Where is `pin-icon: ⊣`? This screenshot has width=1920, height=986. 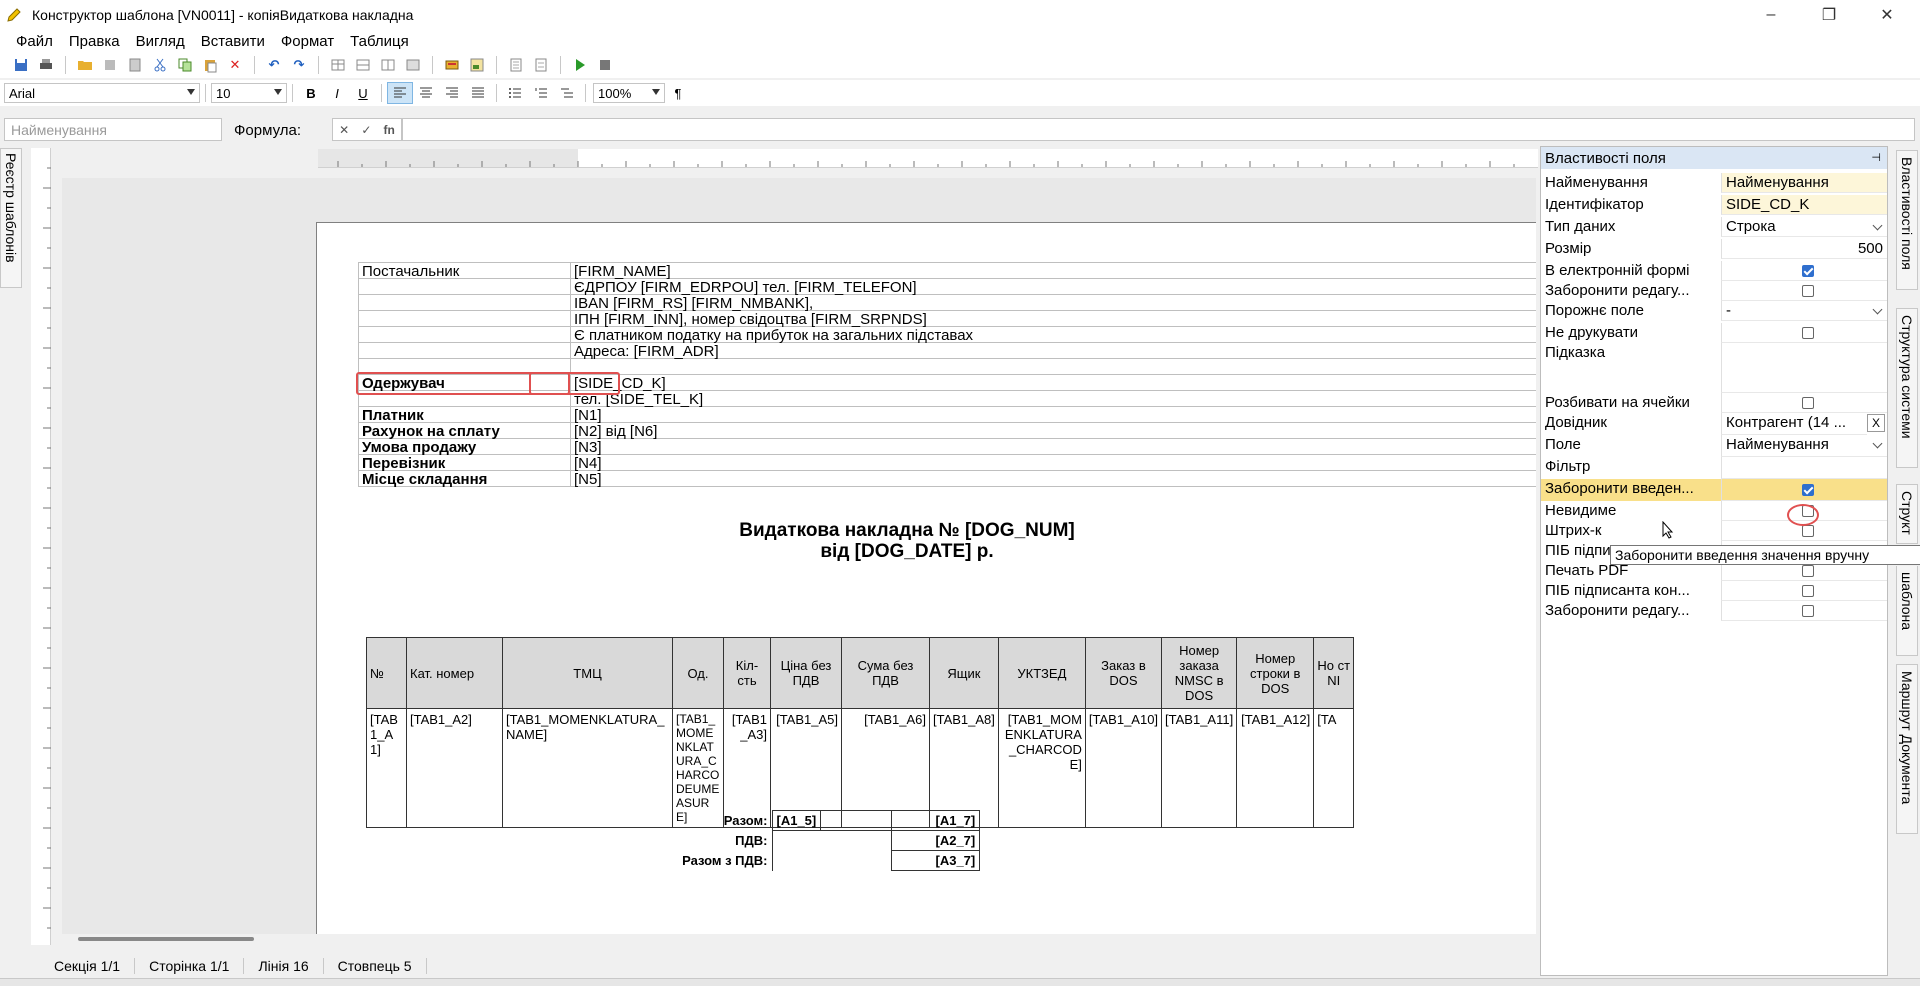 pin-icon: ⊣ is located at coordinates (1876, 157).